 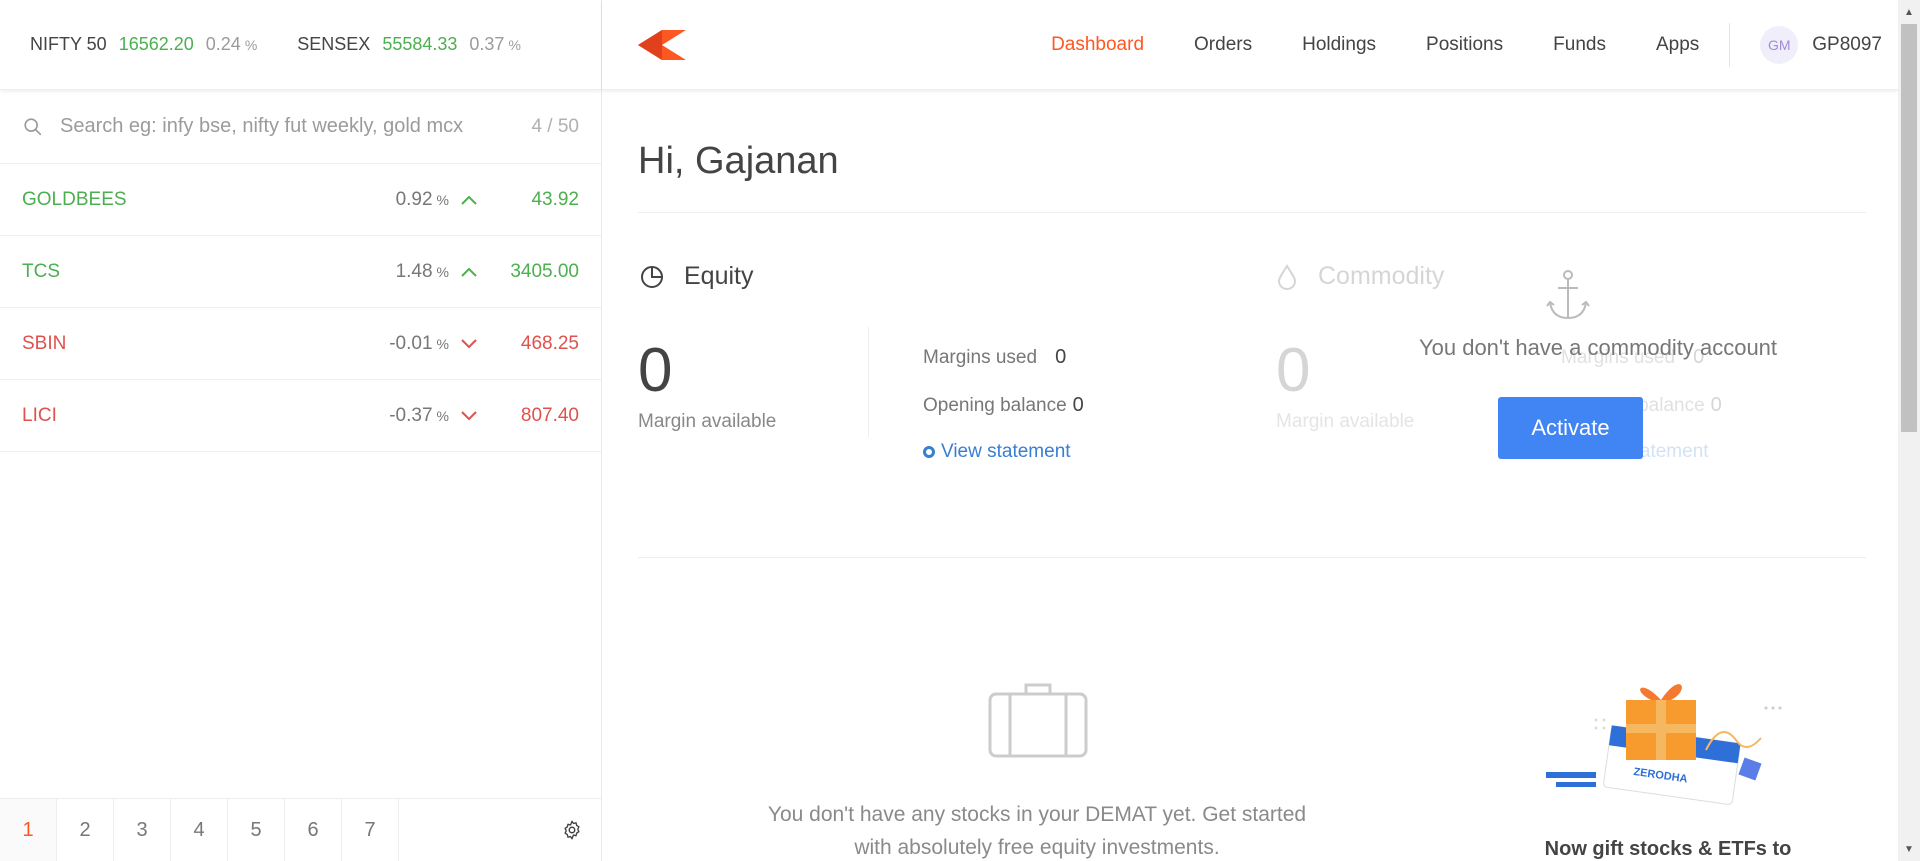 What do you see at coordinates (1003, 405) in the screenshot?
I see `equity-opening-balance: Opening balance 0` at bounding box center [1003, 405].